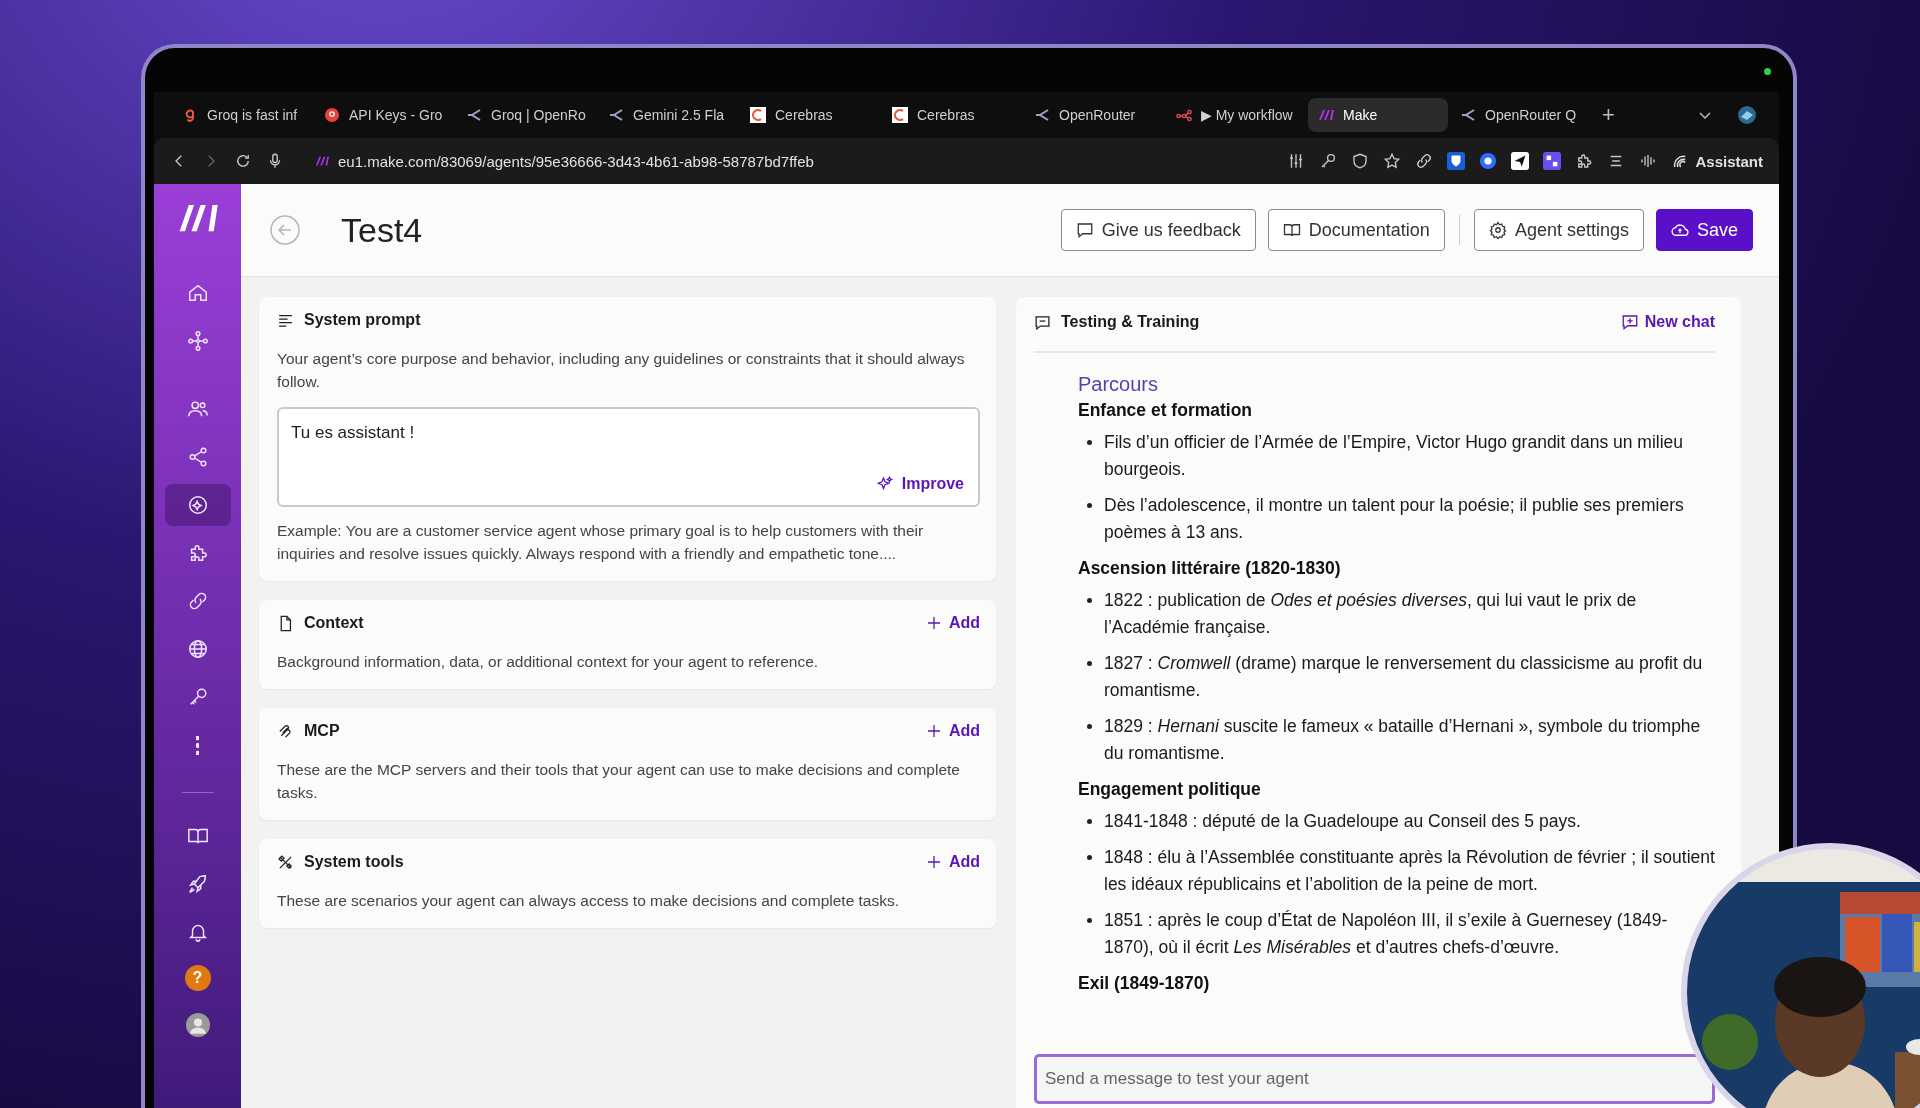  I want to click on home-icon, so click(197, 293).